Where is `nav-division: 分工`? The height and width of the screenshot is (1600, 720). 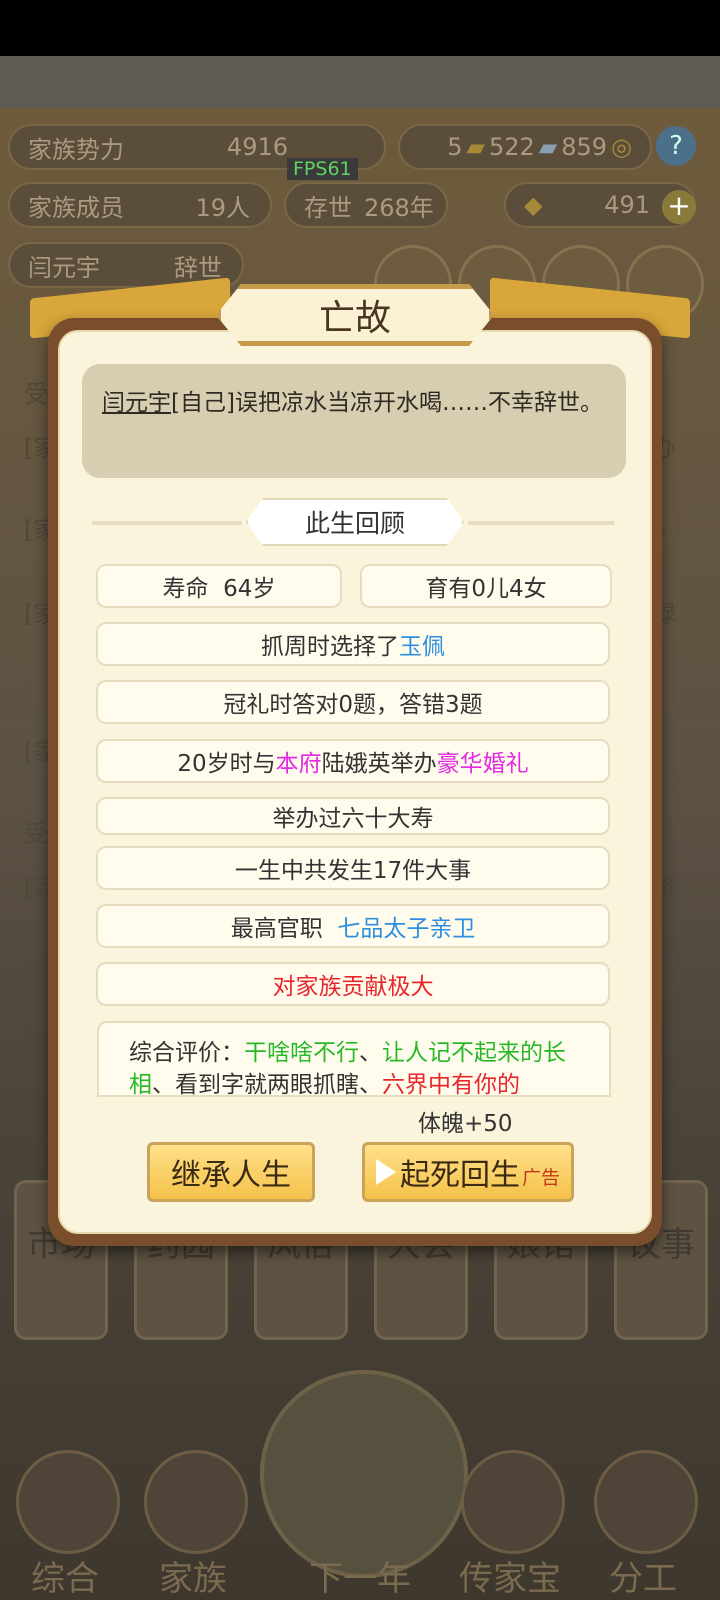 nav-division: 分工 is located at coordinates (643, 1525).